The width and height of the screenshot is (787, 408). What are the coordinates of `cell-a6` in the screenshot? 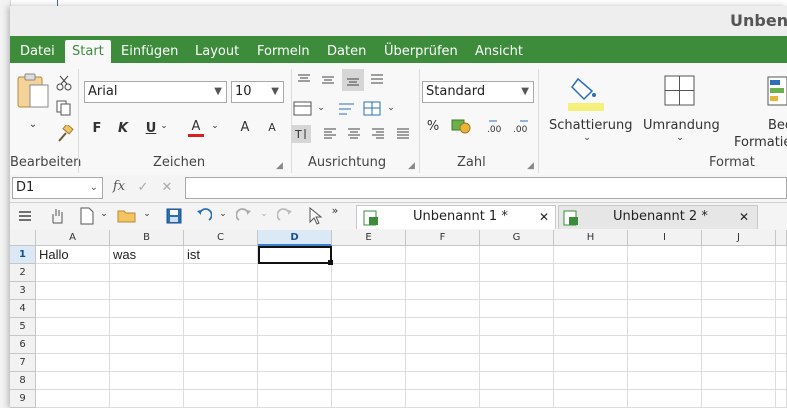 It's located at (73, 345).